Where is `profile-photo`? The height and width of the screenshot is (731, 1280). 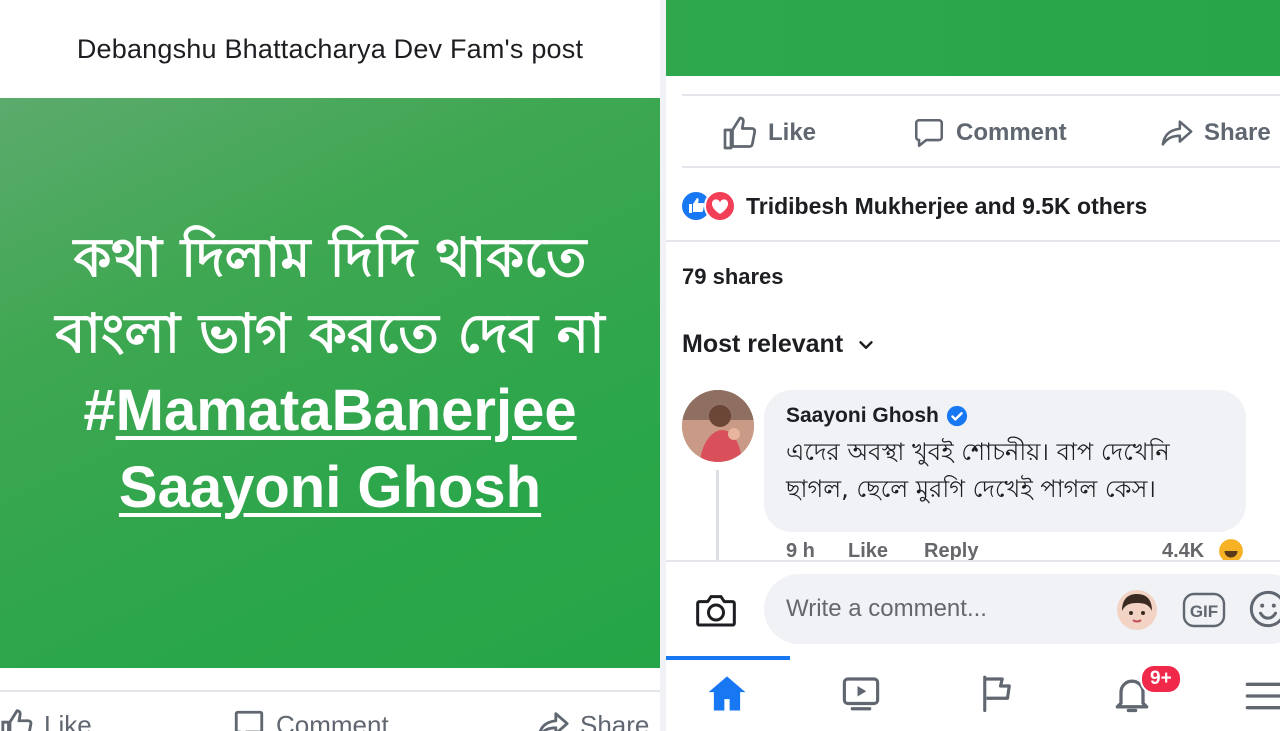 profile-photo is located at coordinates (718, 426).